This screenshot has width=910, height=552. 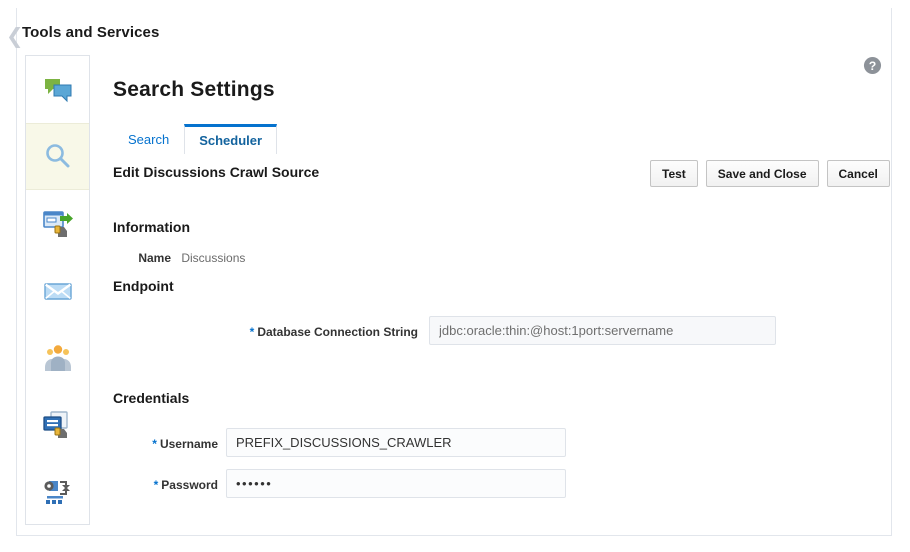 What do you see at coordinates (189, 485) in the screenshot?
I see `password-label-text: Password` at bounding box center [189, 485].